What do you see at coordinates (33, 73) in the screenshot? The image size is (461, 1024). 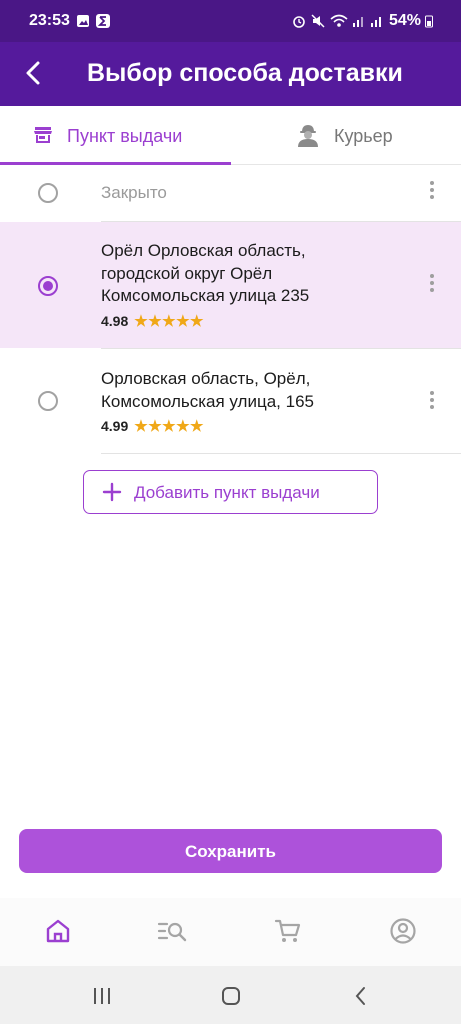 I see `back-arrow-icon` at bounding box center [33, 73].